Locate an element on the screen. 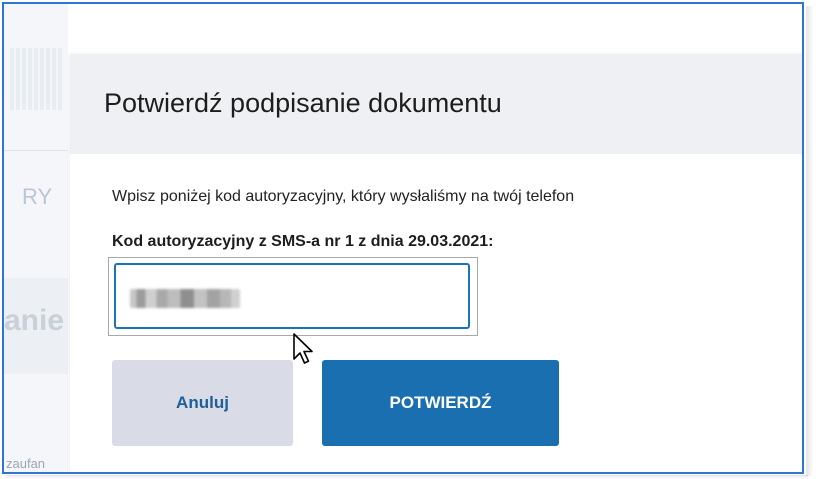 This screenshot has width=816, height=479. background-link-fragment: zaufan is located at coordinates (26, 463).